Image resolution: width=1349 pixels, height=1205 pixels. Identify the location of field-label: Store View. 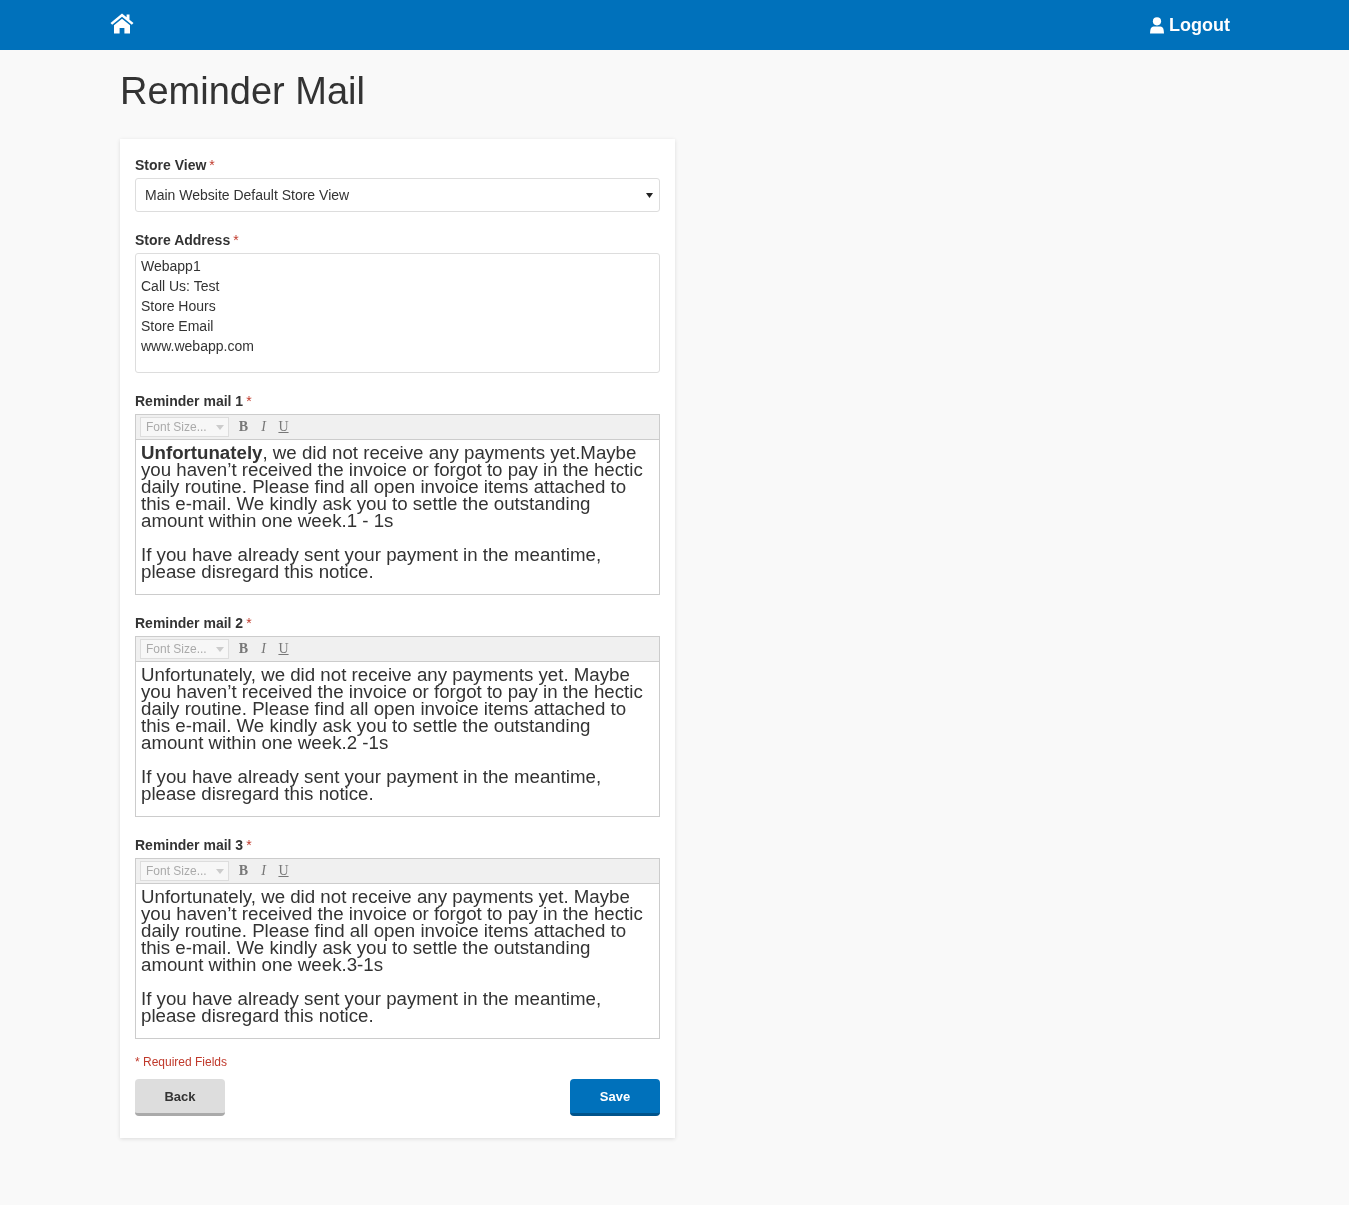
(171, 165).